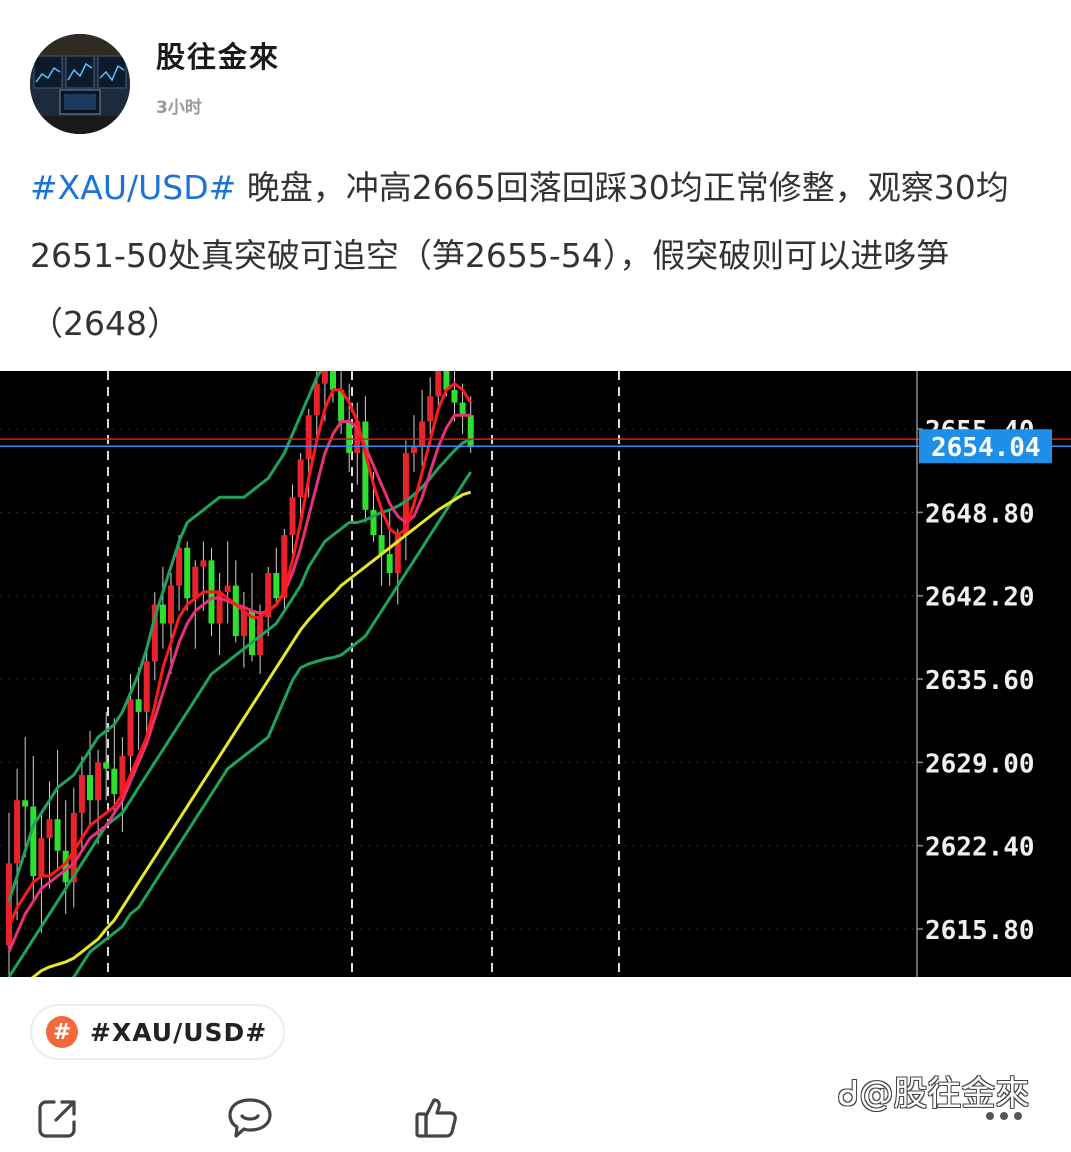 Image resolution: width=1071 pixels, height=1152 pixels. I want to click on comment-button, so click(250, 1118).